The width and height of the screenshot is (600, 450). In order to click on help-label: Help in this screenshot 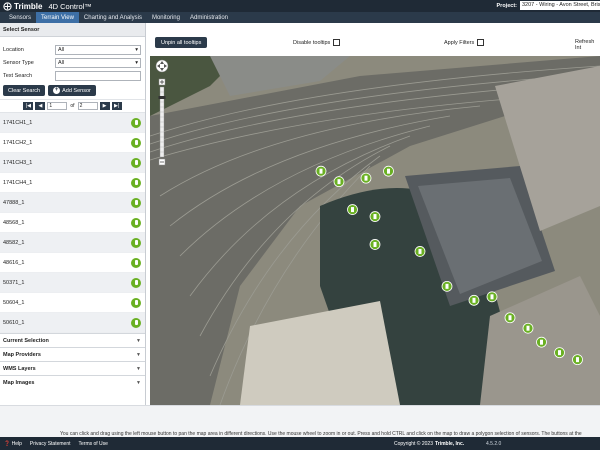, I will do `click(16, 443)`.